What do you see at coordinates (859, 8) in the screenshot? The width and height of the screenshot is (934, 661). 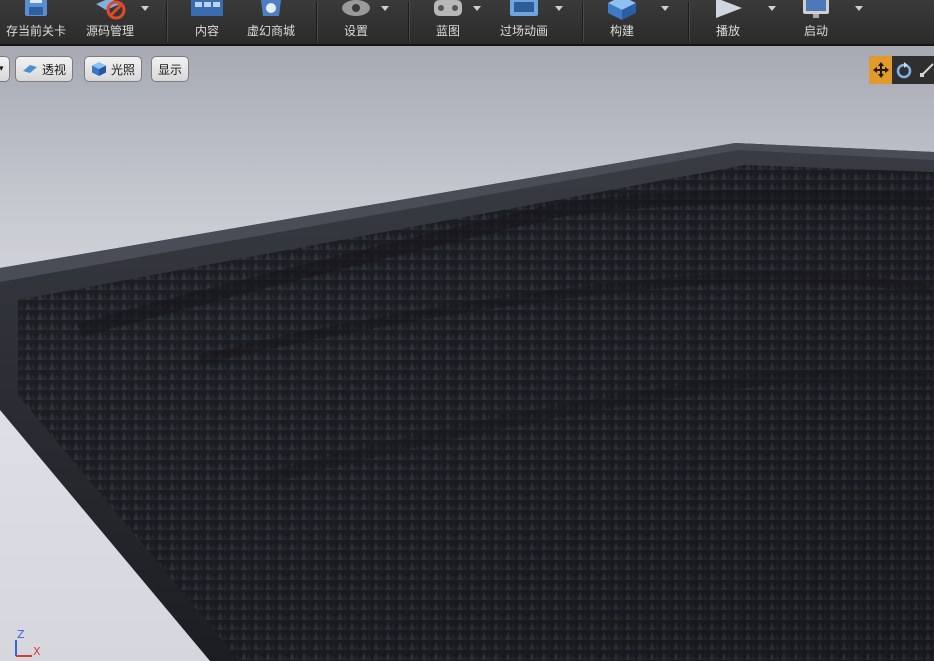 I see `launch-dropdown-caret` at bounding box center [859, 8].